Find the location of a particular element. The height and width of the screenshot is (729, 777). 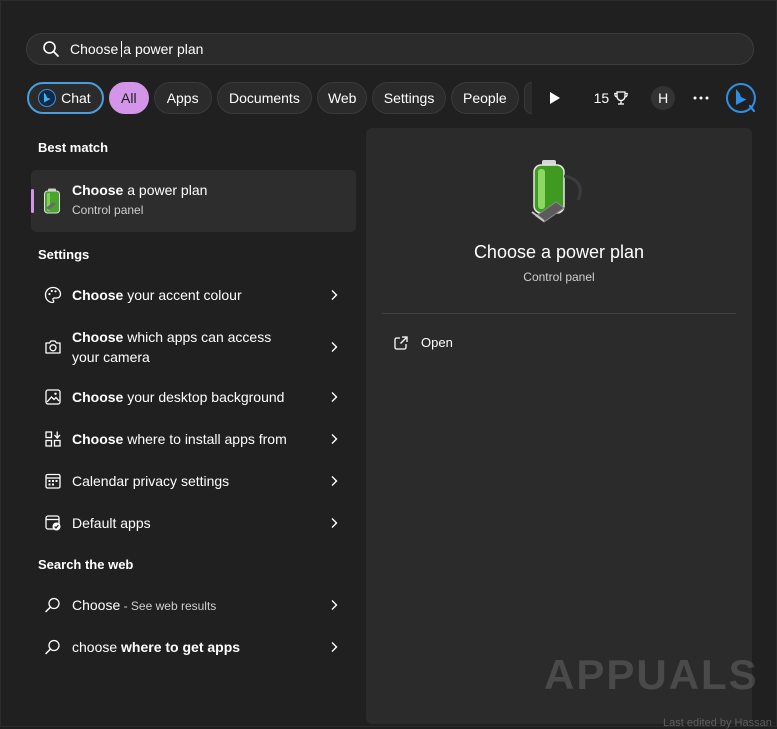

more-options-button is located at coordinates (701, 98).